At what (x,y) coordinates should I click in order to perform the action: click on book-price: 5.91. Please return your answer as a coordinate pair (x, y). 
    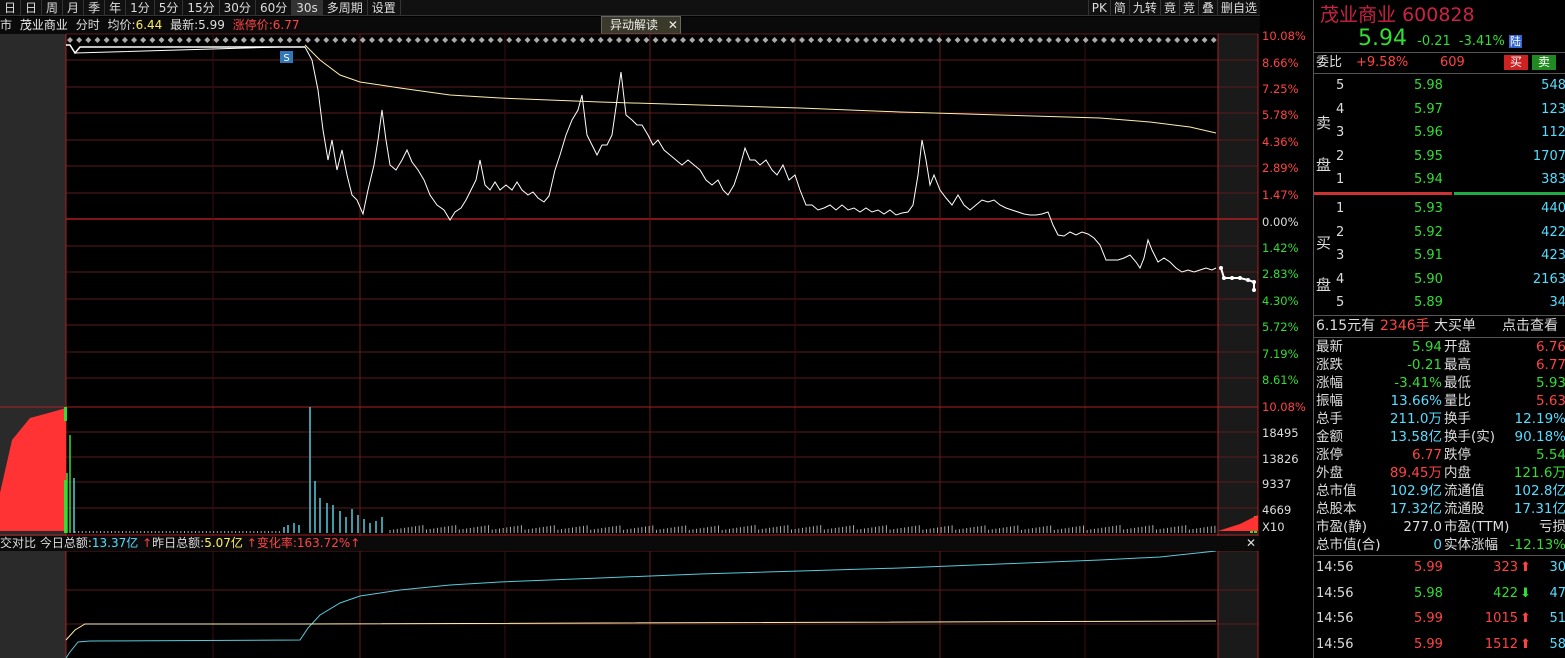
    Looking at the image, I should click on (1428, 255).